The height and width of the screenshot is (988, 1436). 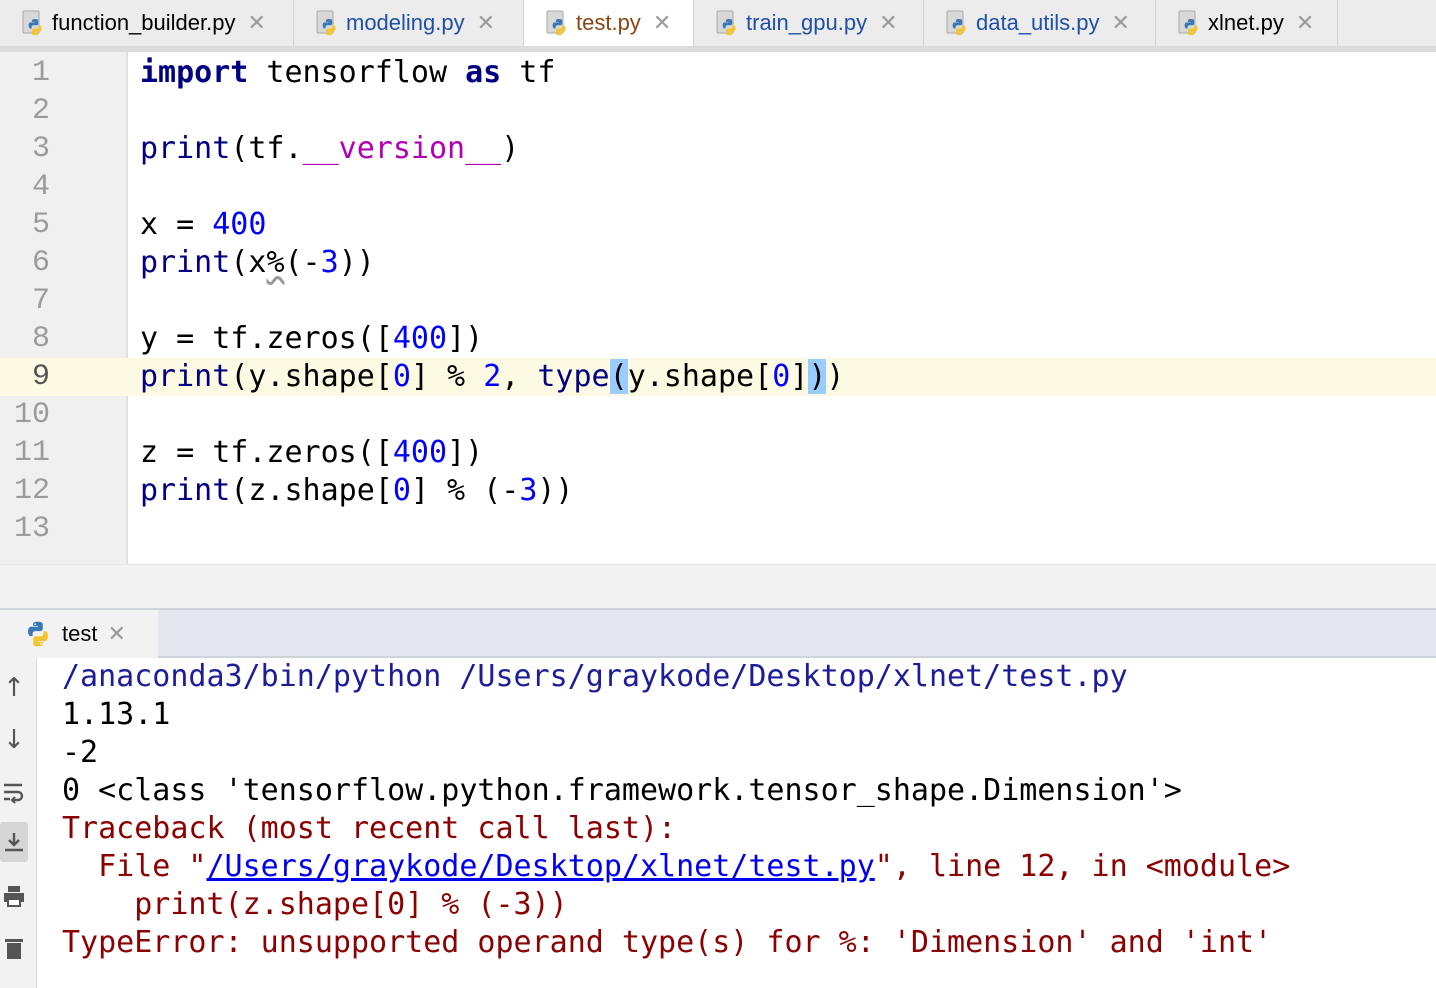 I want to click on code-line-11: 11 z = tf.zeros([400]), so click(x=718, y=453).